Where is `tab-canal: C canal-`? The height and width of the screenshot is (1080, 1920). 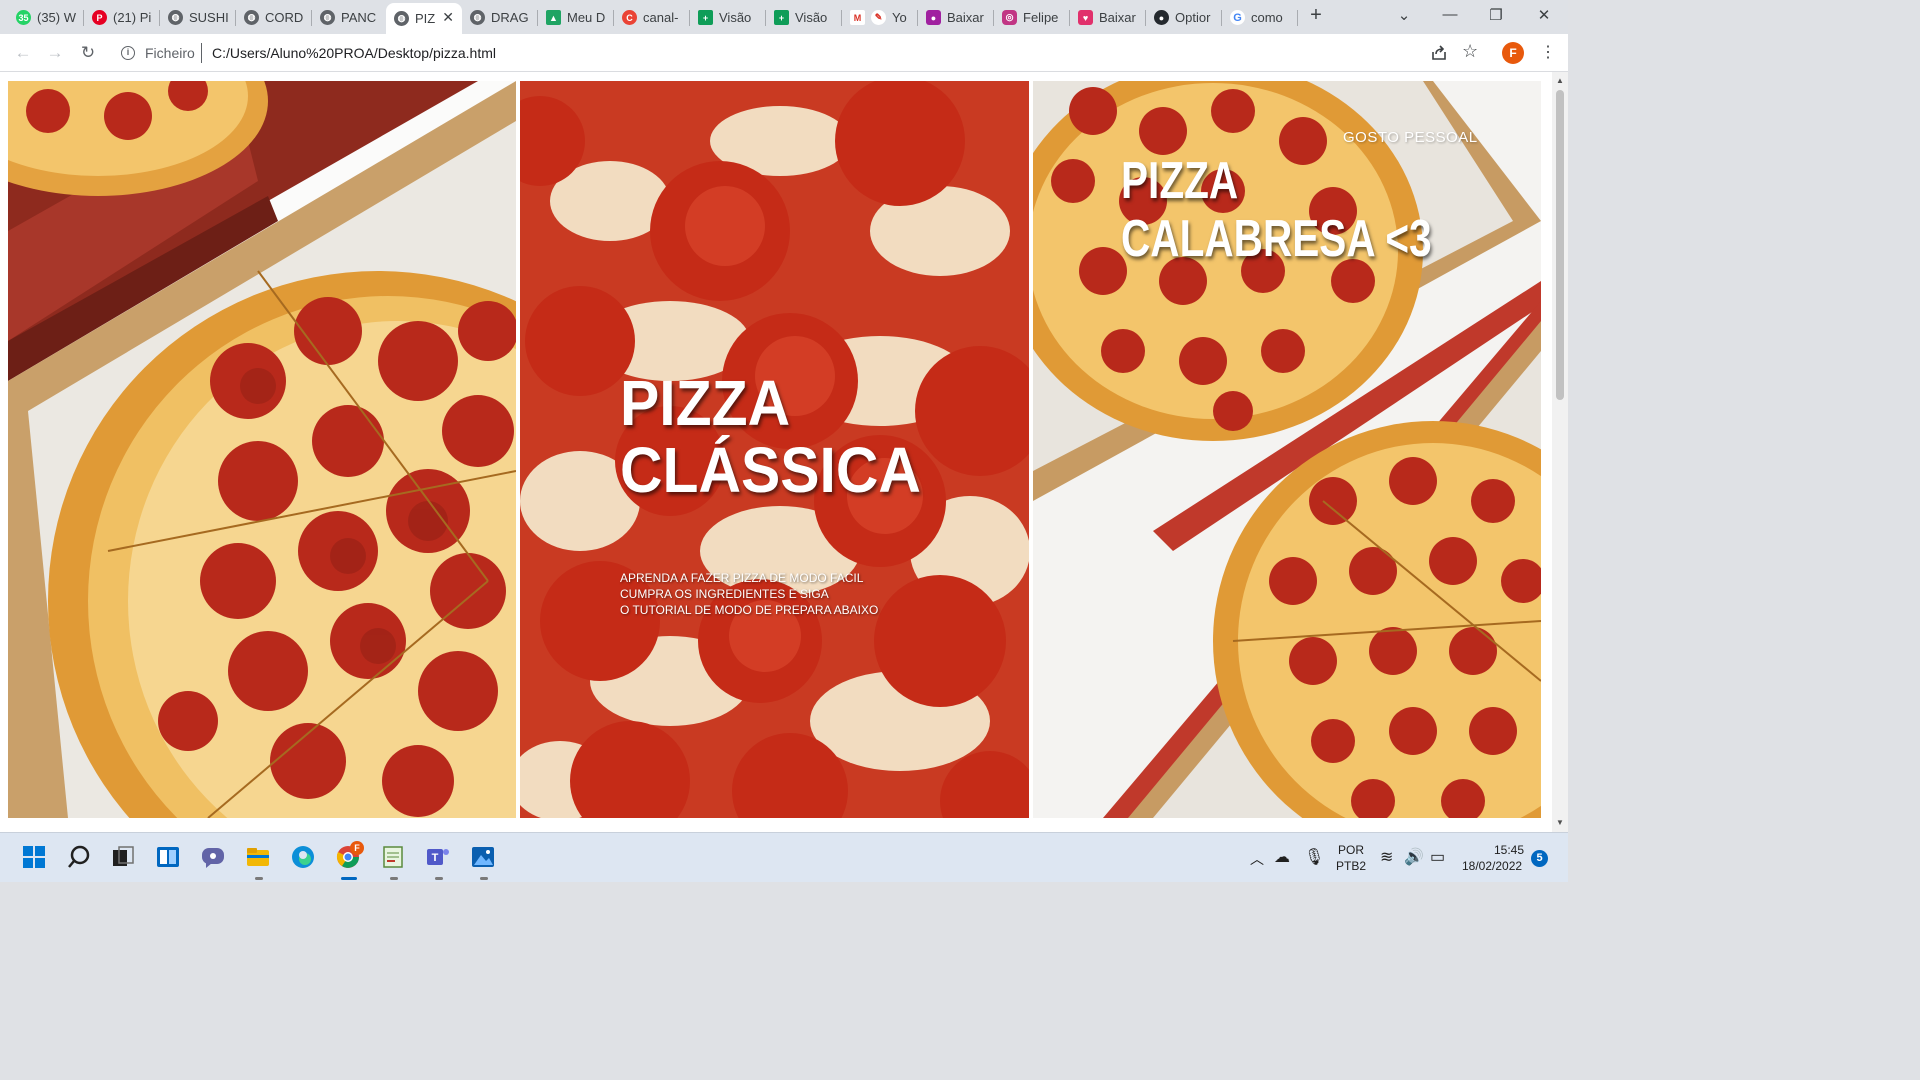
tab-canal: C canal- is located at coordinates (652, 17).